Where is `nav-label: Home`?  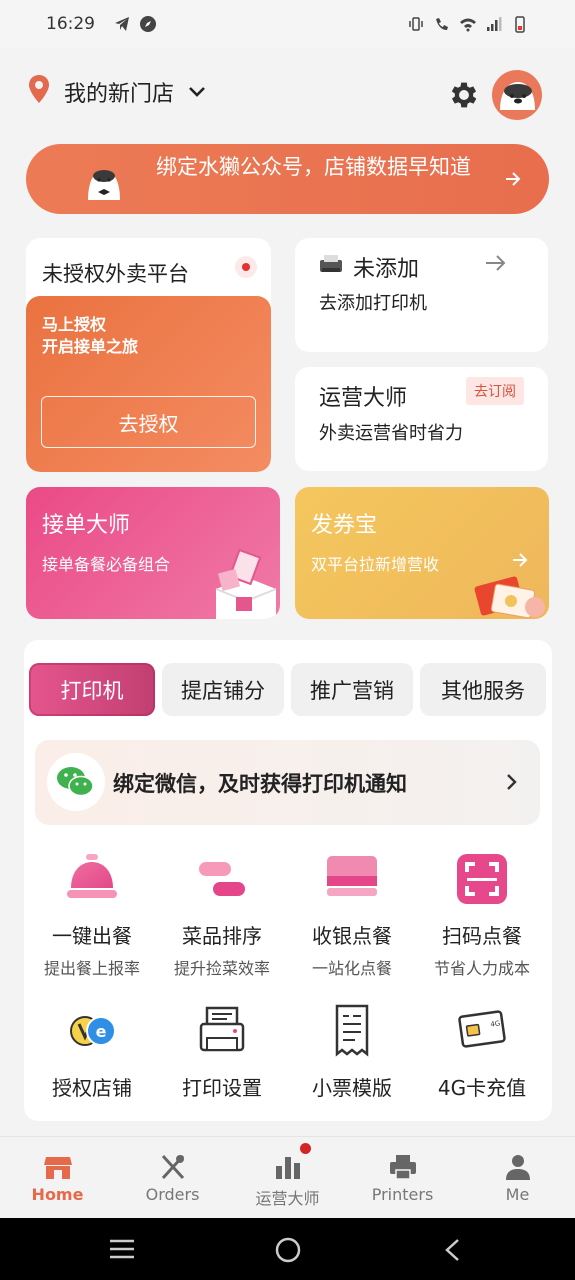
nav-label: Home is located at coordinates (57, 1194).